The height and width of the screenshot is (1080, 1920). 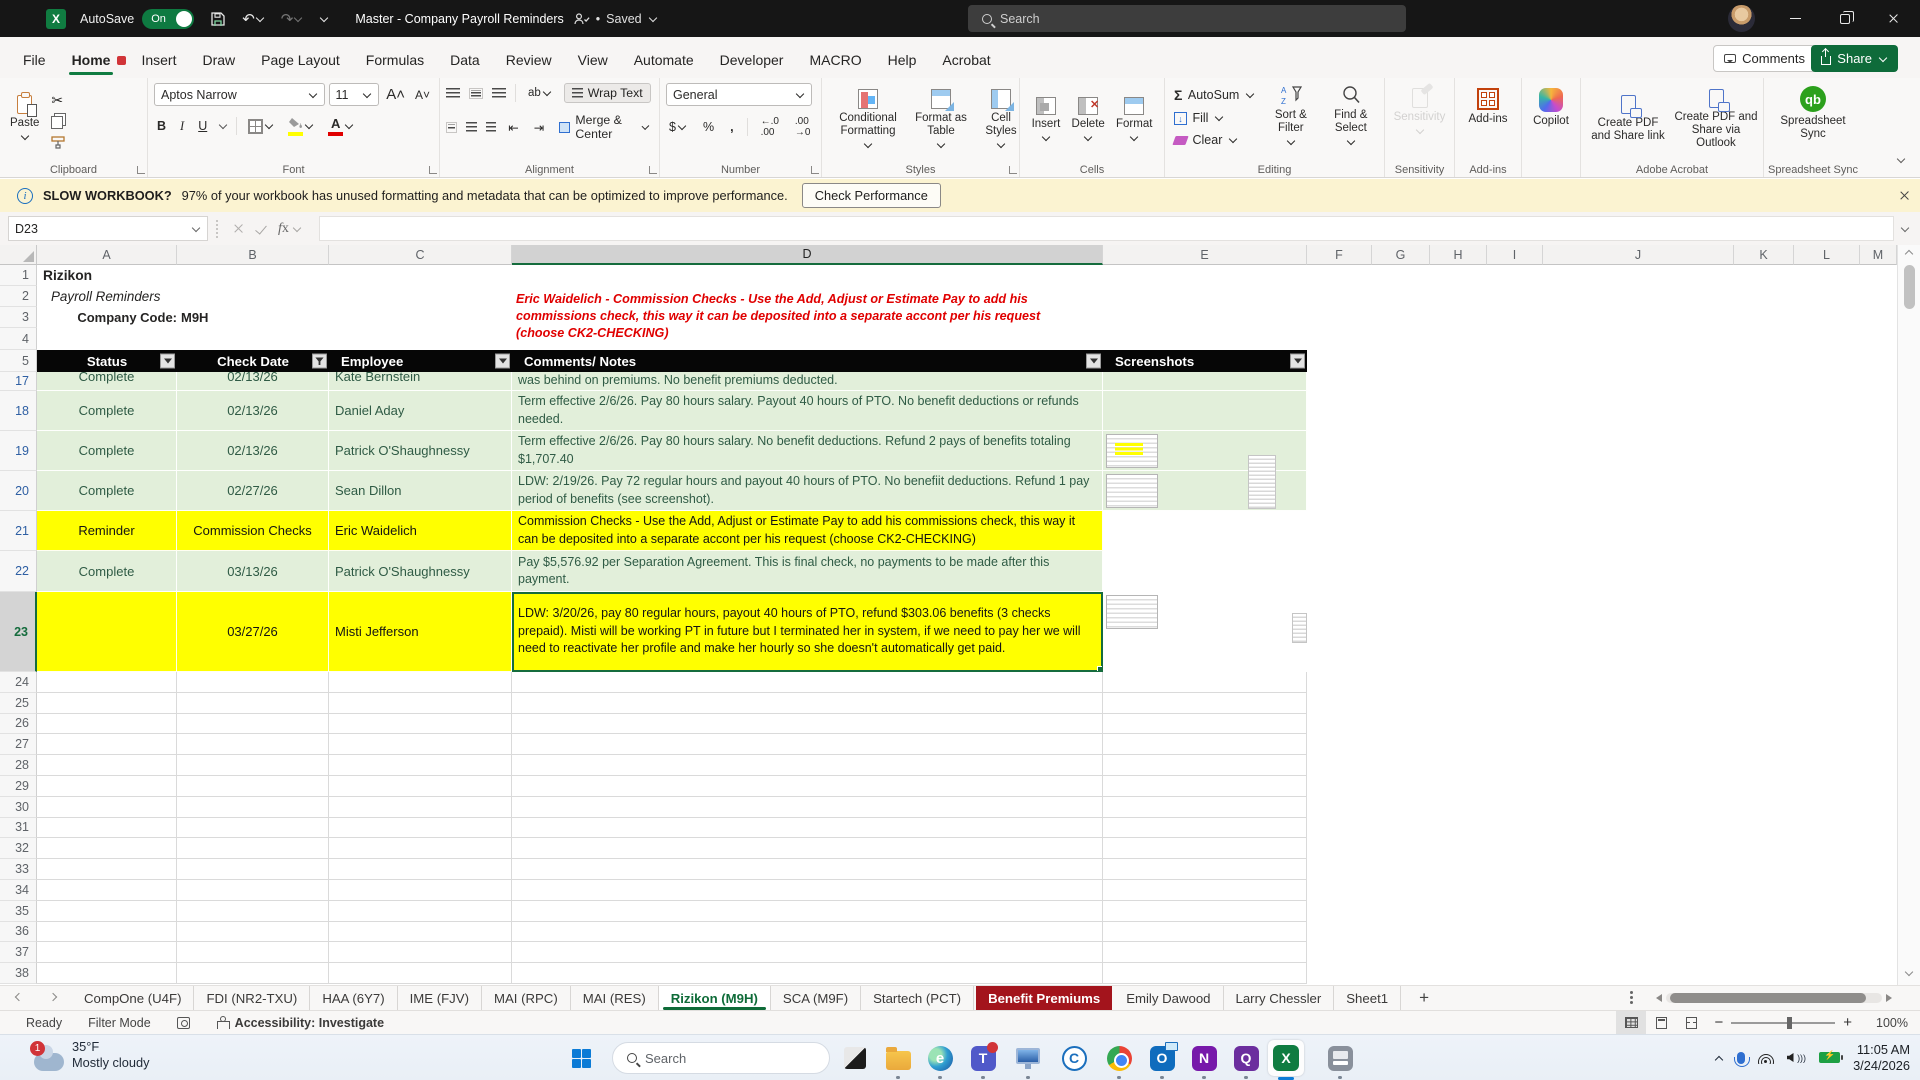 What do you see at coordinates (816, 998) in the screenshot?
I see `sheet-tab-sca-m9f-: SCA (M9F)` at bounding box center [816, 998].